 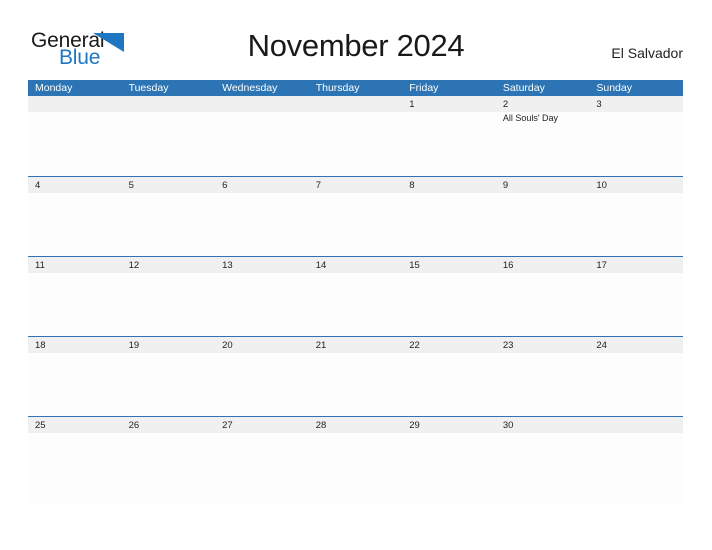 I want to click on day-cell-17: 17, so click(x=636, y=265).